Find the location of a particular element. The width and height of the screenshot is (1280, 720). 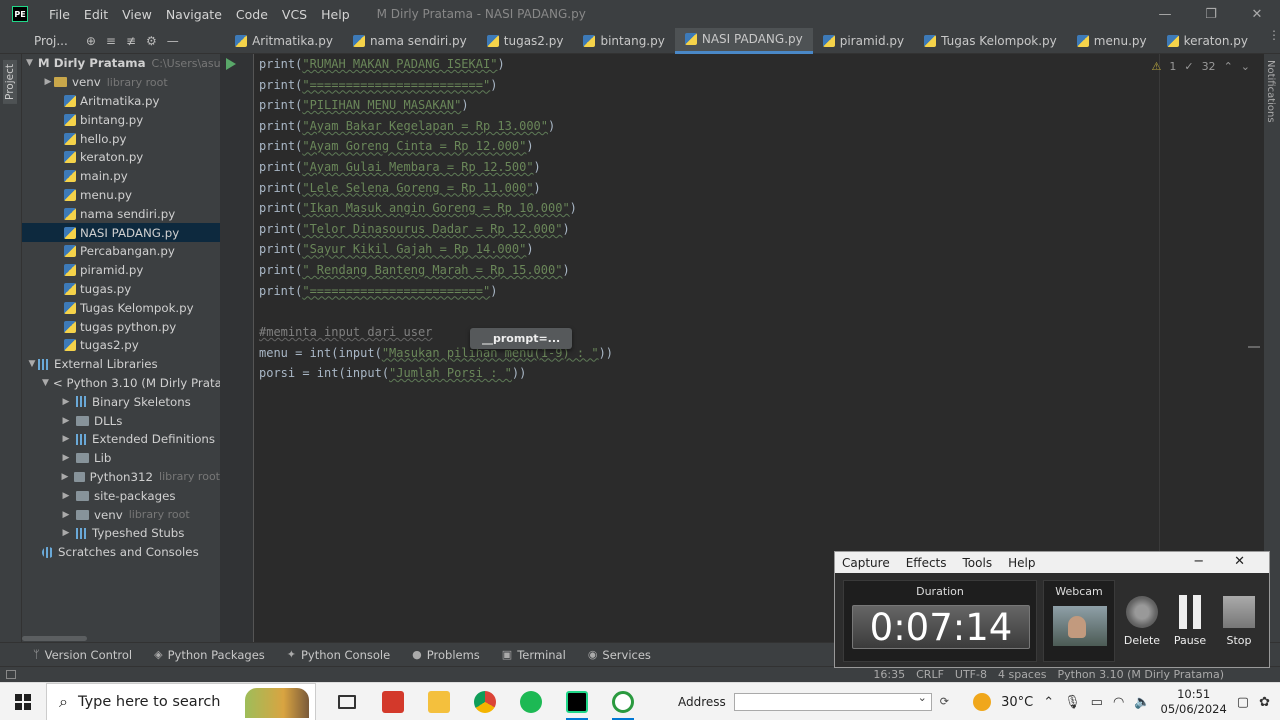

tree-file: menu.py is located at coordinates (121, 195).